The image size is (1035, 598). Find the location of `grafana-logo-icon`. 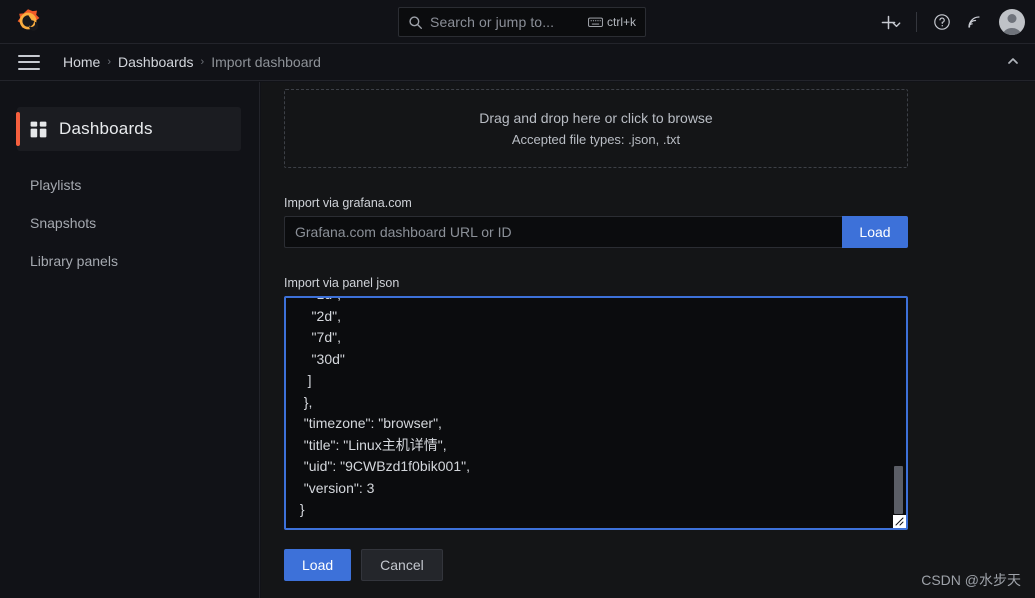

grafana-logo-icon is located at coordinates (28, 21).